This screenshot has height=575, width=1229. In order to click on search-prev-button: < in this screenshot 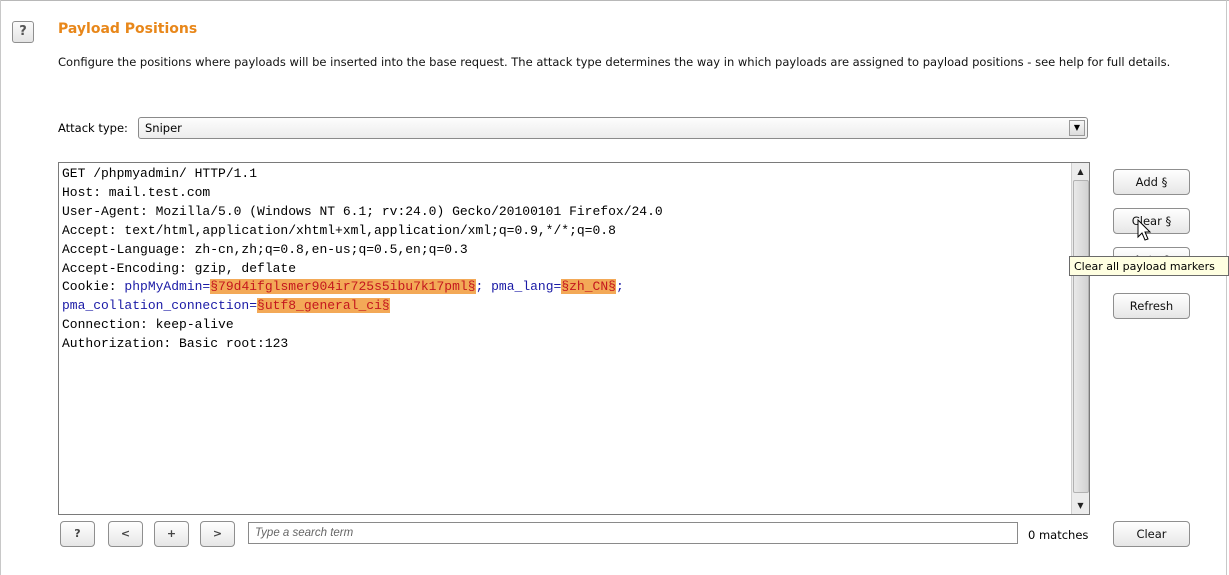, I will do `click(125, 534)`.